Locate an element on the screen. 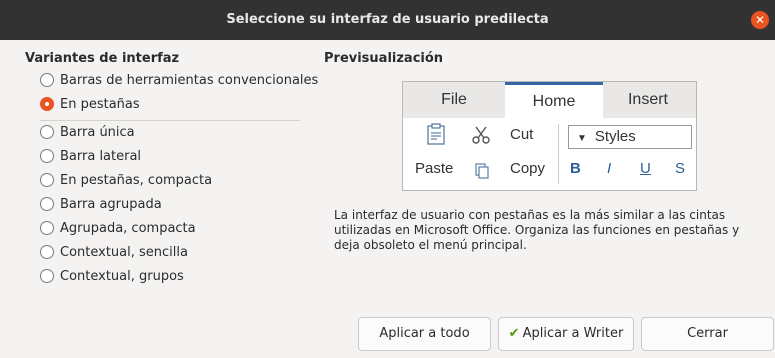 This screenshot has width=775, height=358. preview-toolbar: Cut ▼ Styles Paste Copy B I U S is located at coordinates (549, 154).